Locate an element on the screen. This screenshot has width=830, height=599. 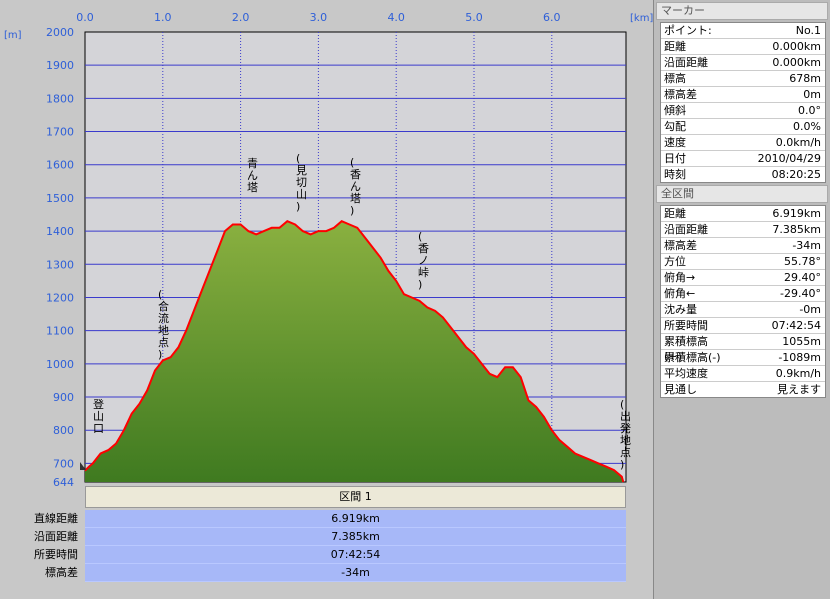
x-tick-label: 2.0 is located at coordinates (241, 17).